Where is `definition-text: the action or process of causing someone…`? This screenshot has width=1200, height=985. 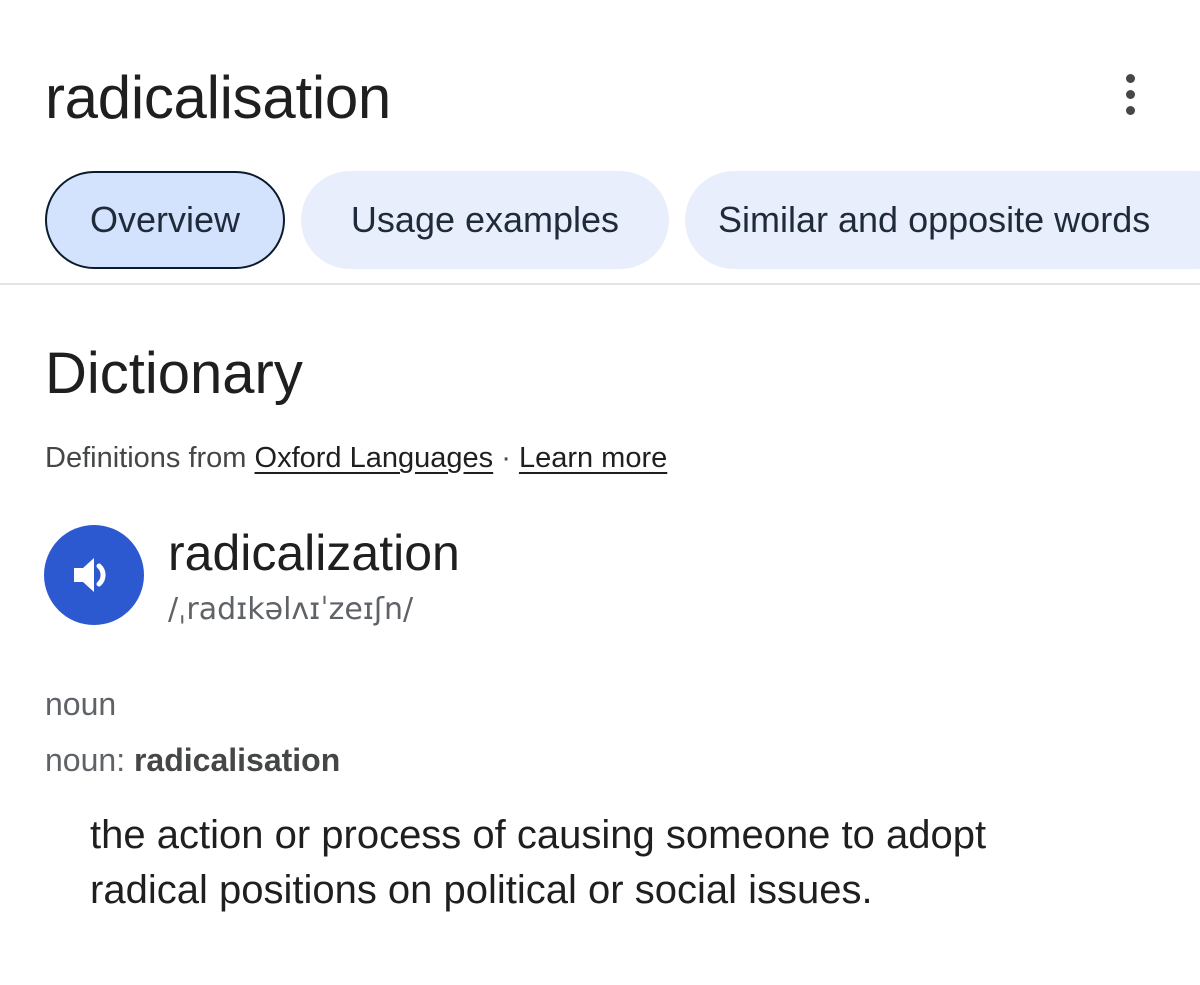
definition-text: the action or process of causing someone… is located at coordinates (538, 862).